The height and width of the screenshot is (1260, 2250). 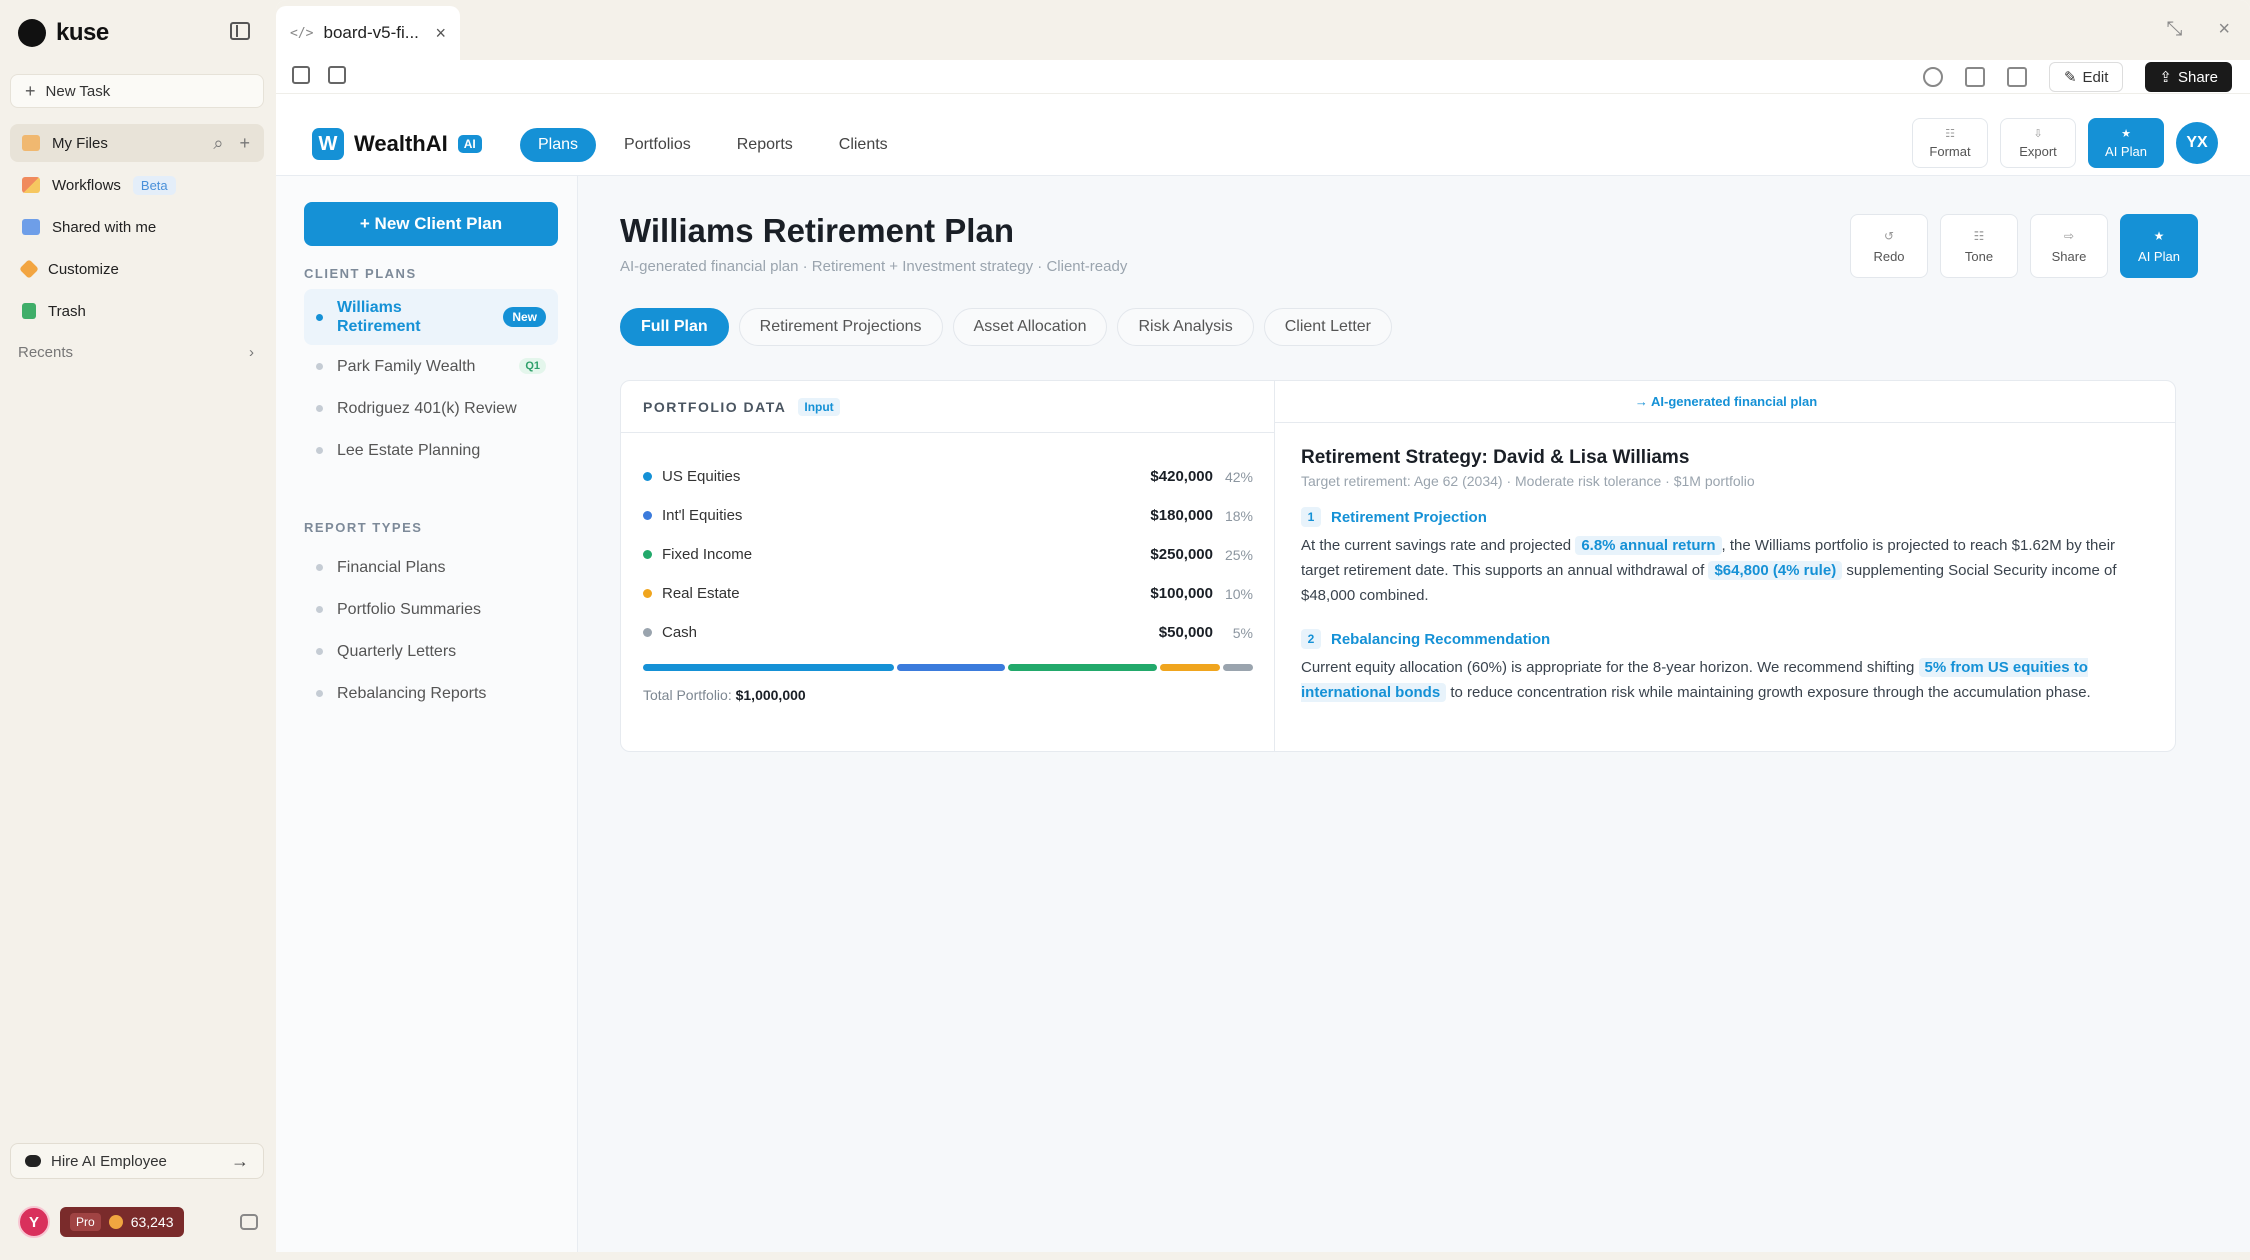 I want to click on report-types-heading: REPORT TYPES, so click(x=363, y=527).